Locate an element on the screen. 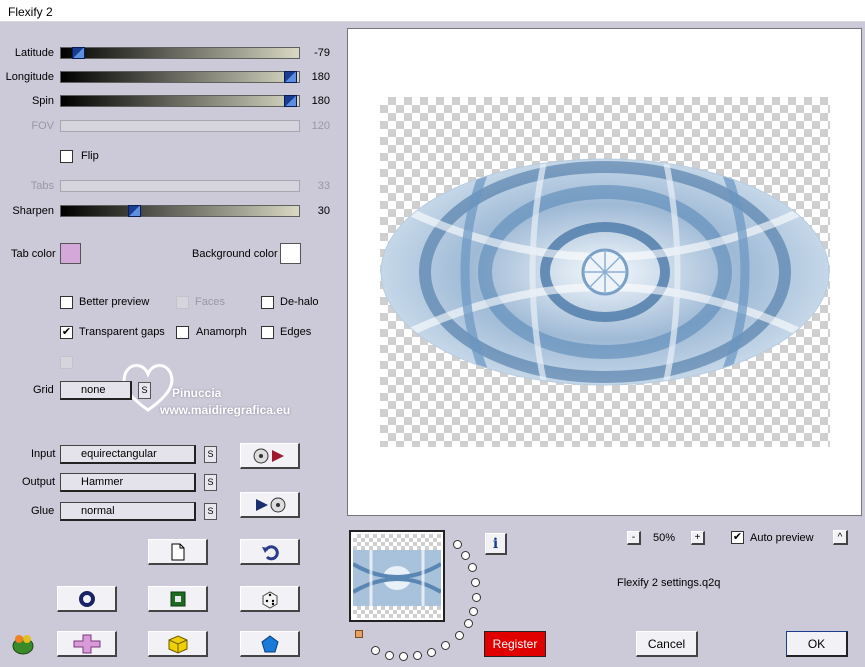 The image size is (865, 667). pentagon-button is located at coordinates (270, 644).